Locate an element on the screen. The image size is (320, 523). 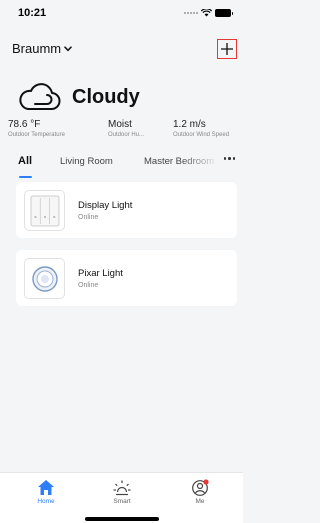
stat-label: Outdoor Wind Speed is located at coordinates (201, 135).